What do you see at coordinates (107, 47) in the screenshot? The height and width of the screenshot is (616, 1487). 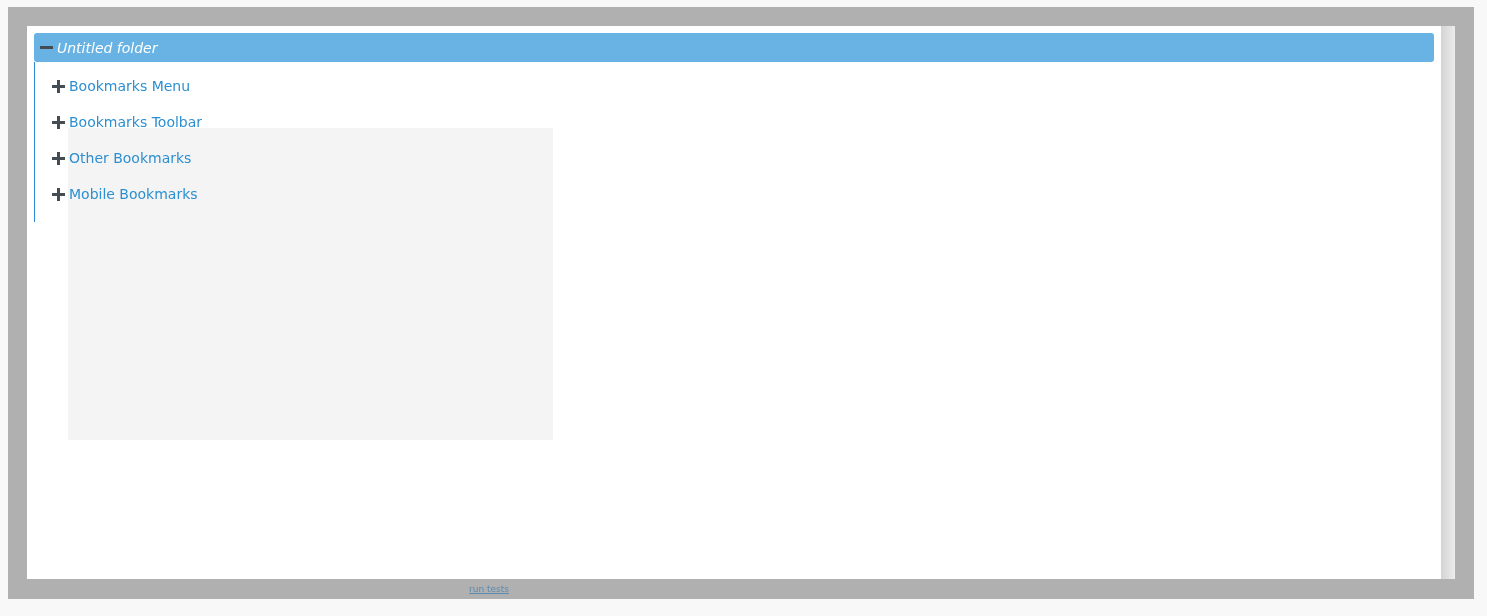 I see `folder-label: Untitled folder` at bounding box center [107, 47].